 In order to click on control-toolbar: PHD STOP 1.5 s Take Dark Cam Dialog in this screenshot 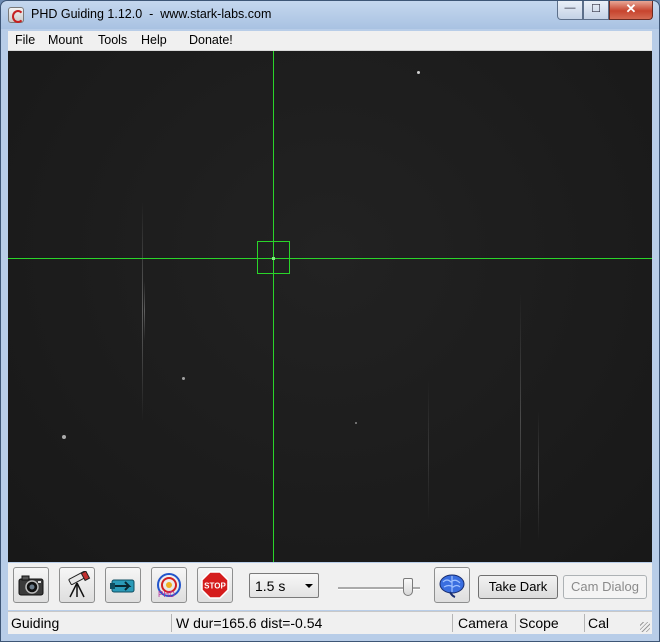, I will do `click(330, 586)`.